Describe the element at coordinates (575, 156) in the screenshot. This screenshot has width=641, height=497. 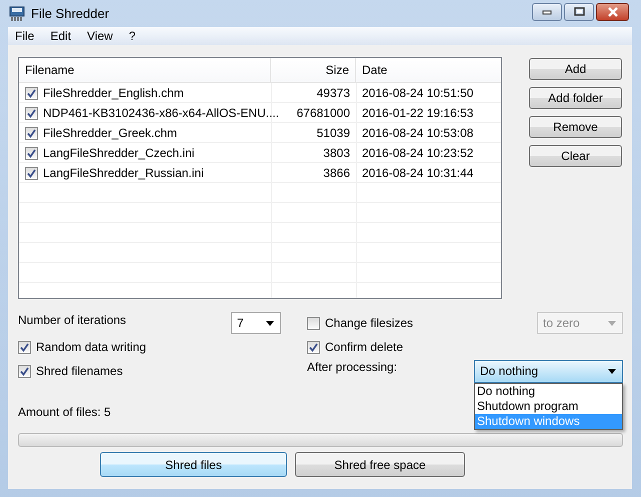
I see `side-button: Clear` at that location.